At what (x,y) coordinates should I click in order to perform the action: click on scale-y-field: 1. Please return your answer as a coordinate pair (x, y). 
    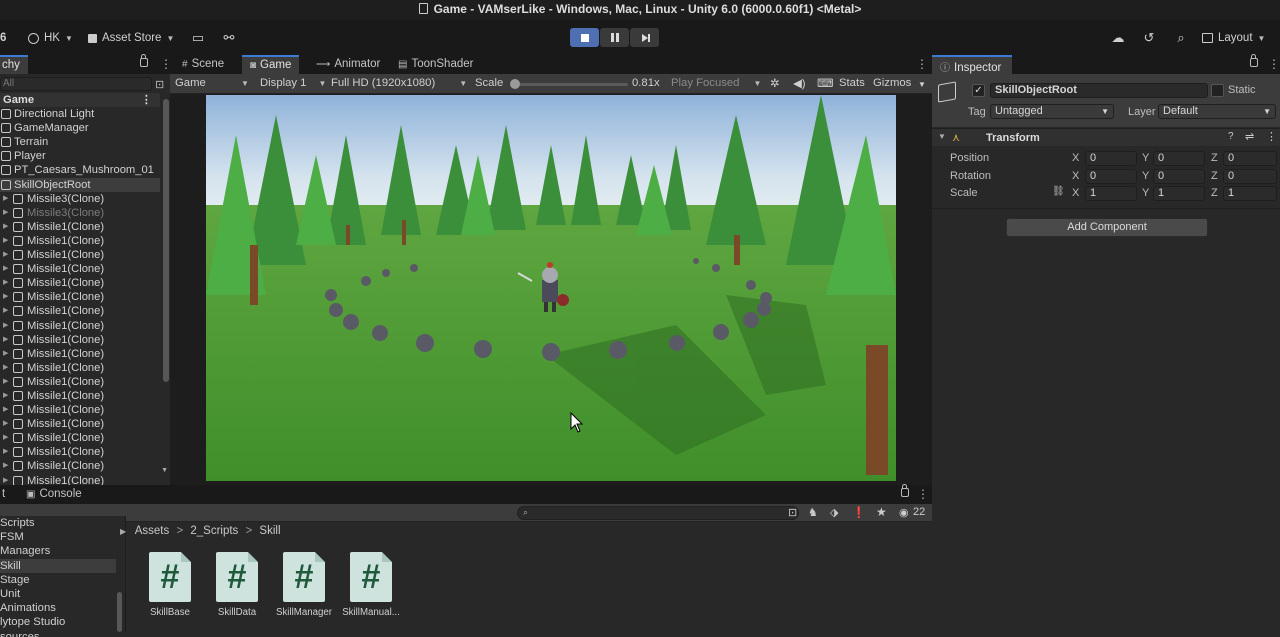
    Looking at the image, I should click on (1179, 193).